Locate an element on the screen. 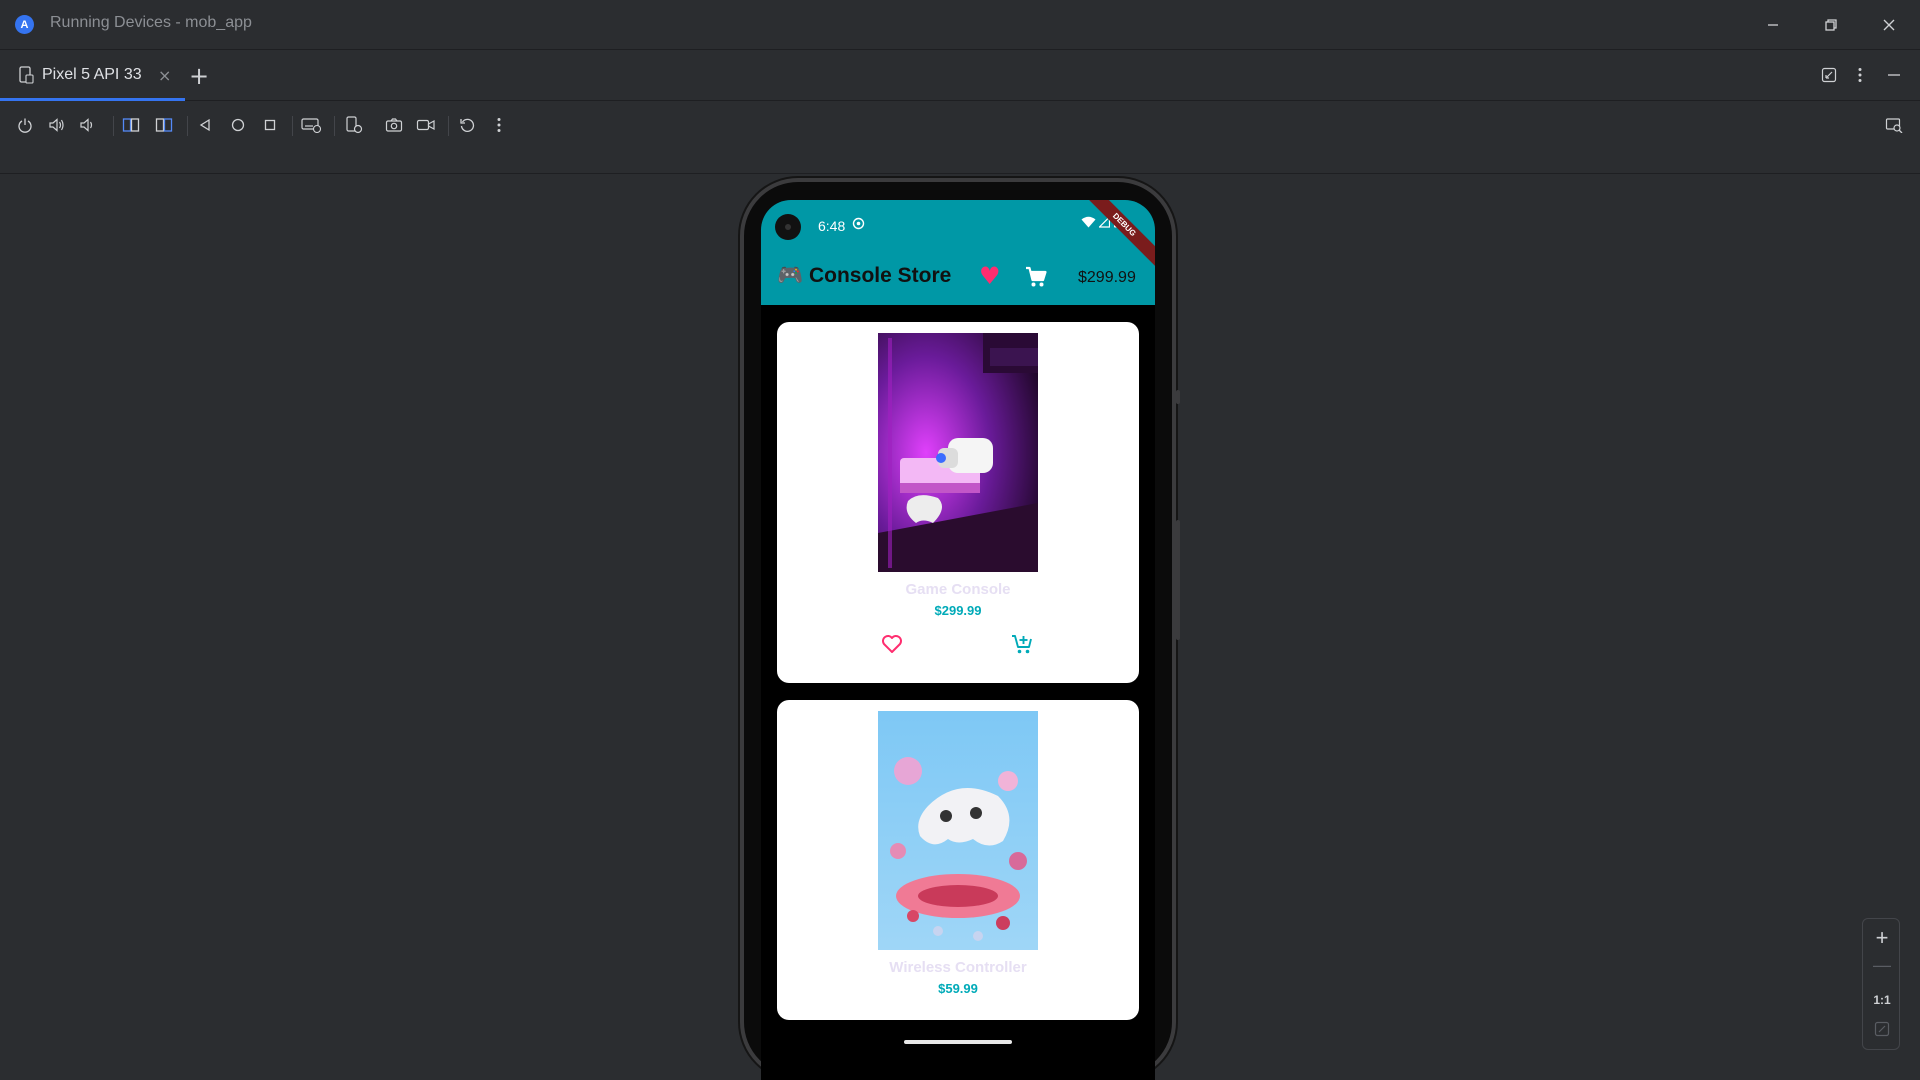 Image resolution: width=1920 pixels, height=1080 pixels. rotate-right-icon is located at coordinates (164, 125).